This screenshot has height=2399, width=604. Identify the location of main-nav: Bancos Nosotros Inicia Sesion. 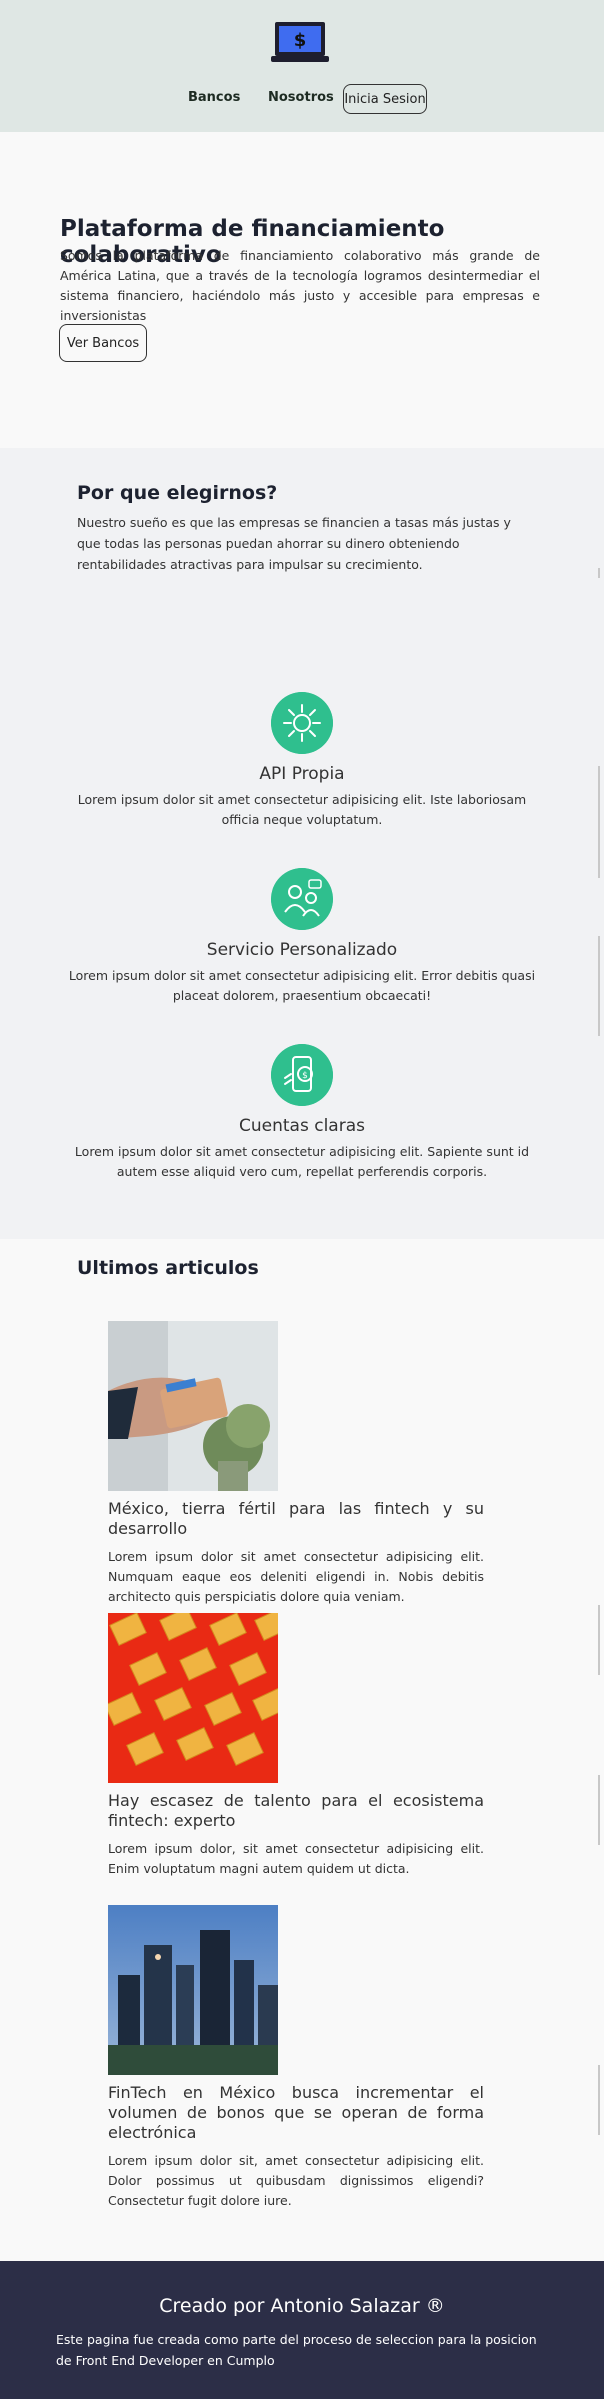
(302, 100).